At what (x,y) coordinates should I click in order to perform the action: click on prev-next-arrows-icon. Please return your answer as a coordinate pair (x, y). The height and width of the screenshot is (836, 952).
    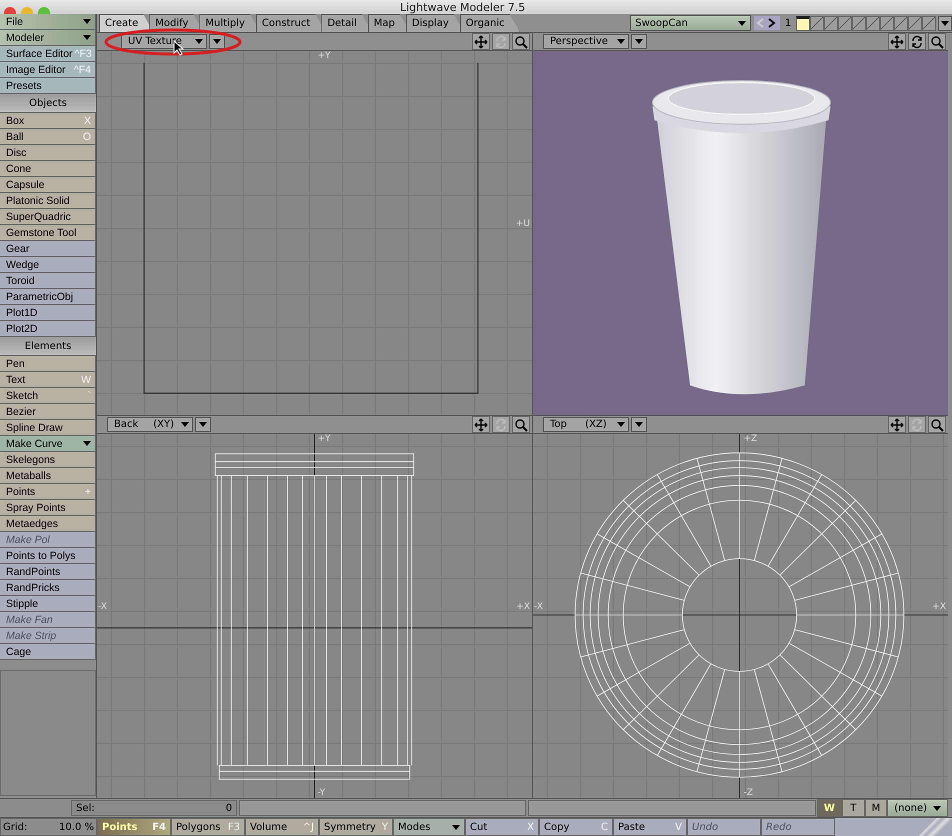
    Looking at the image, I should click on (767, 23).